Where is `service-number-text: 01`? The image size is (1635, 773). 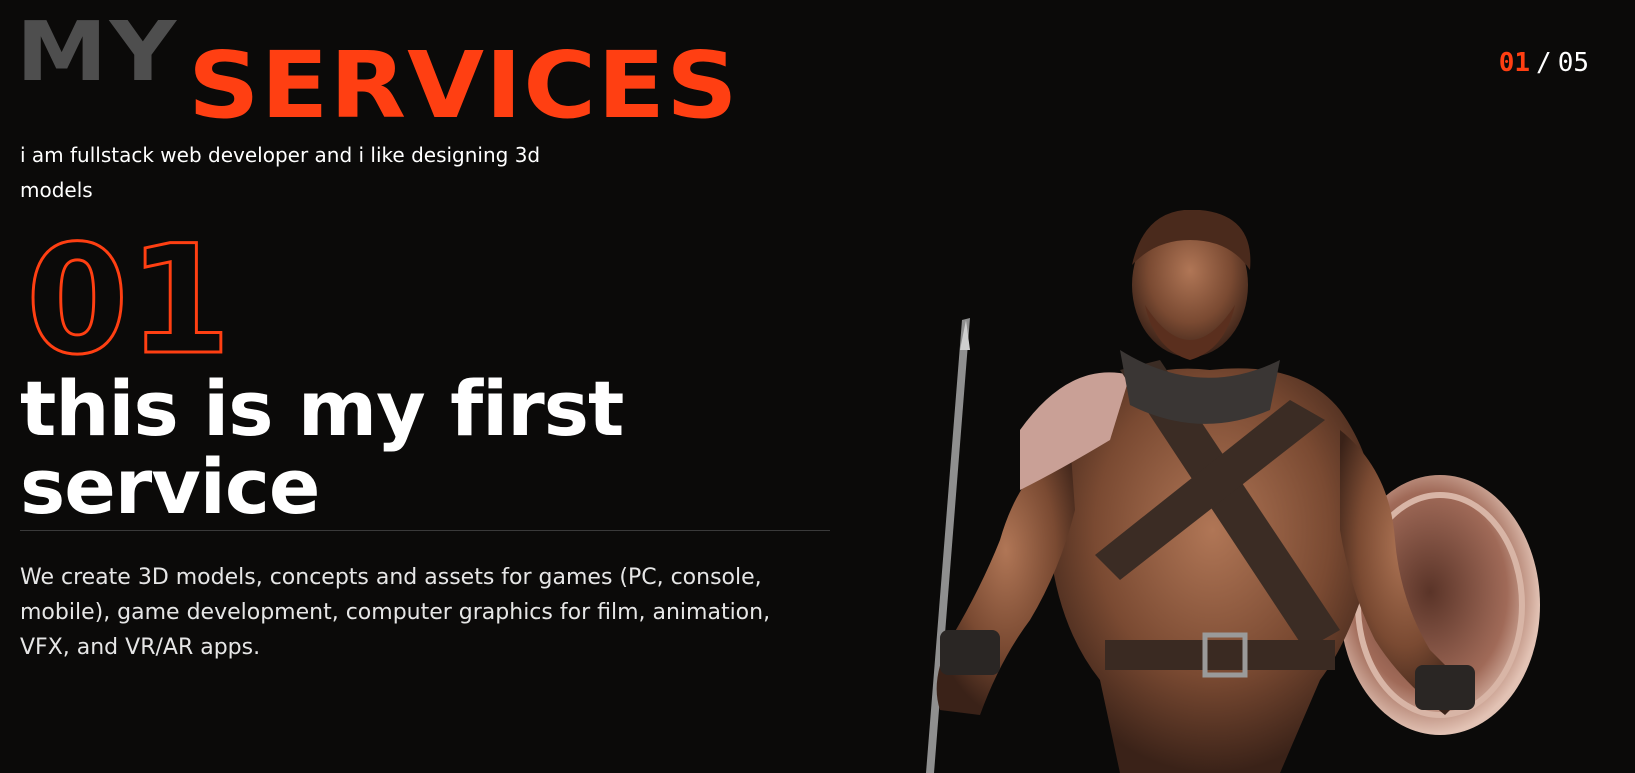
service-number-text: 01 is located at coordinates (128, 297).